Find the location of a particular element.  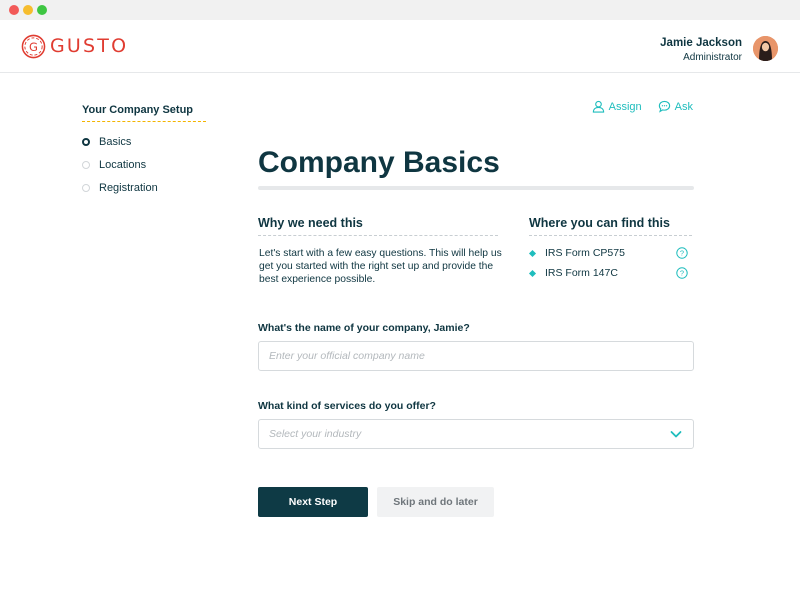

sidebar-item-label: Basics is located at coordinates (115, 142).